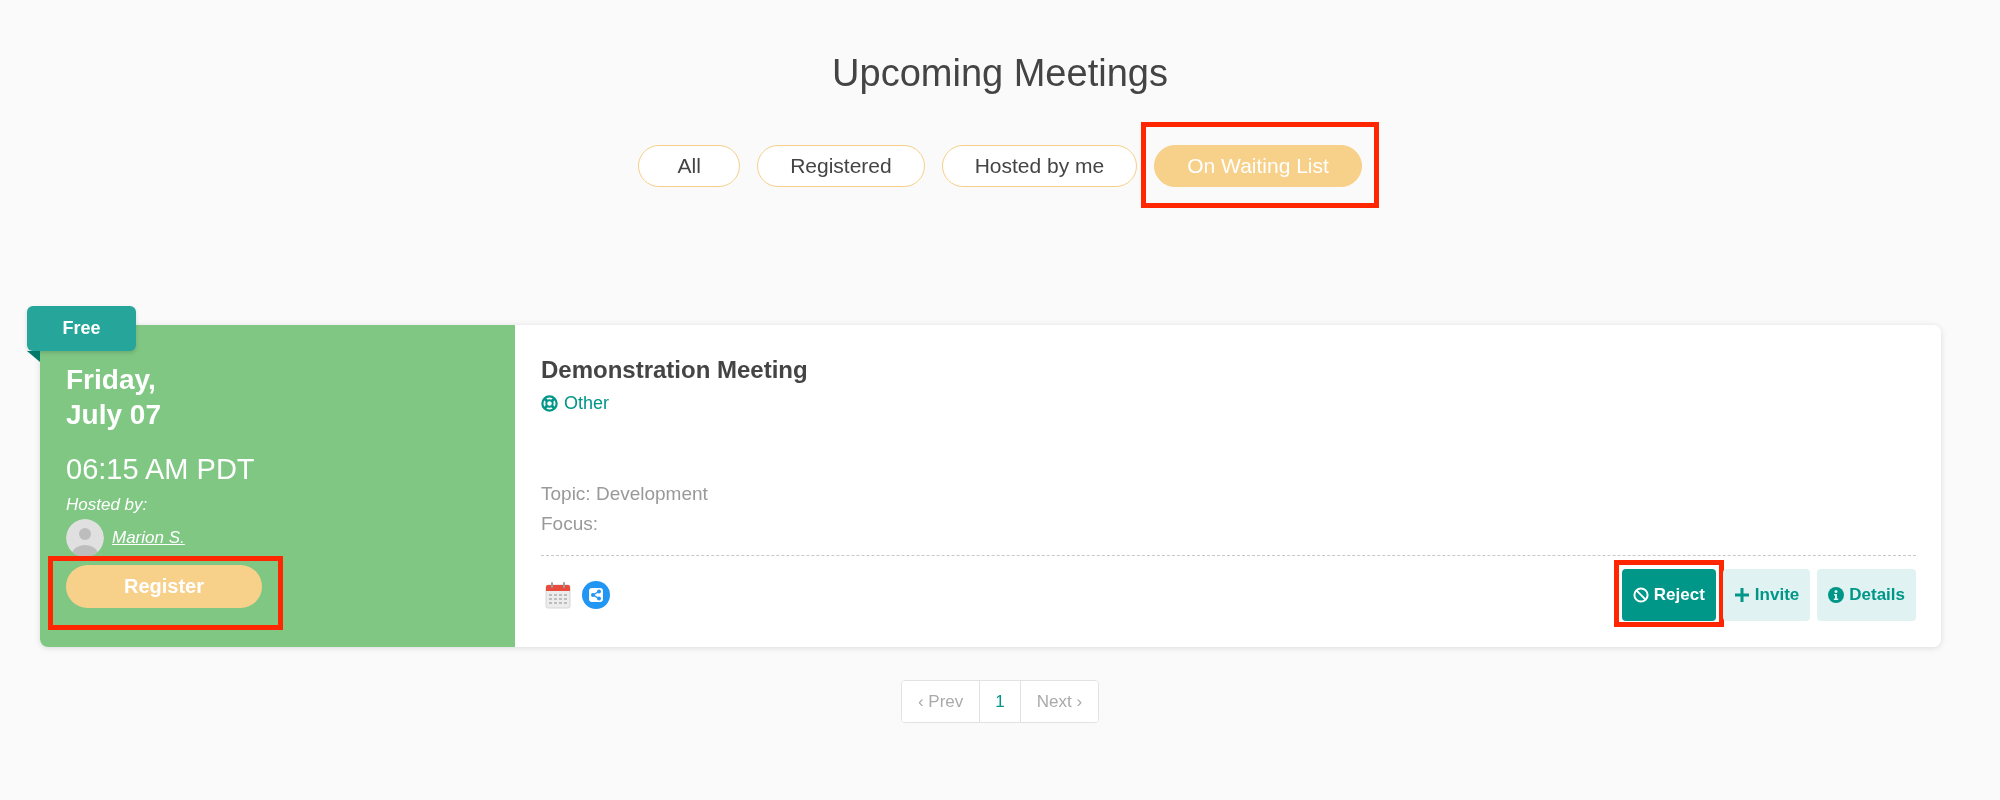 This screenshot has width=2000, height=800. I want to click on filter-tab: All, so click(689, 166).